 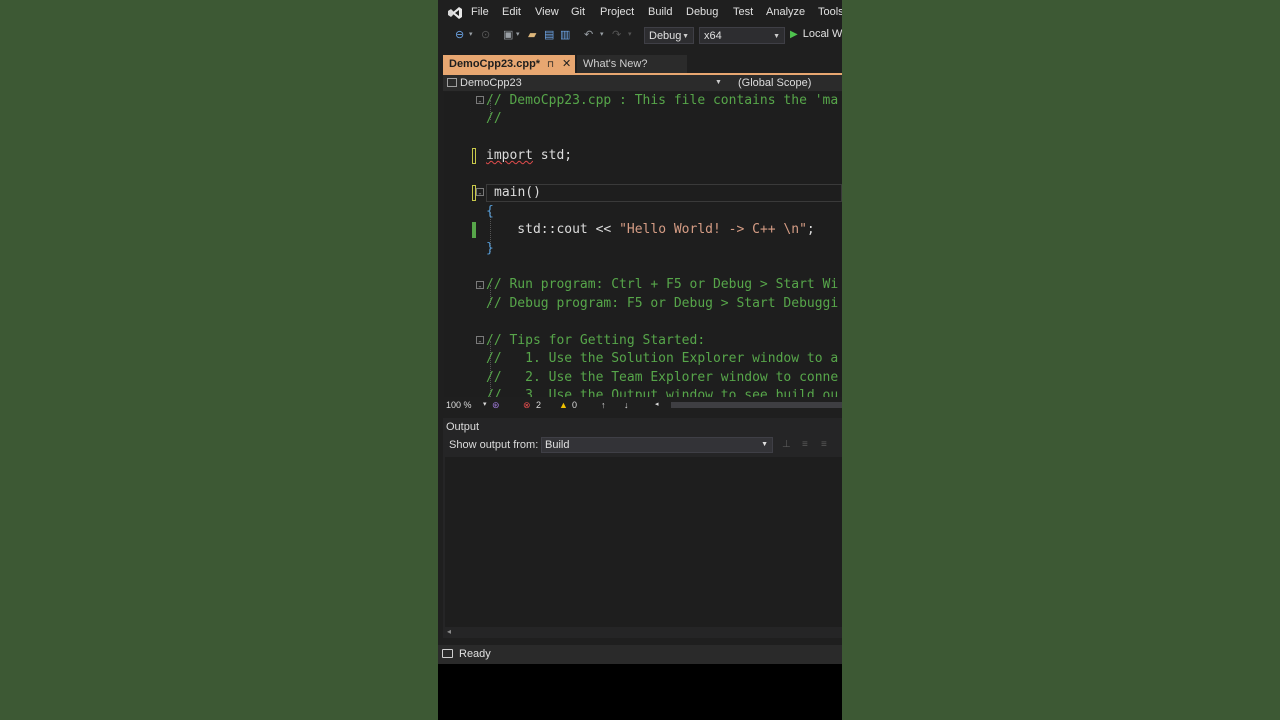 What do you see at coordinates (713, 229) in the screenshot?
I see `string-literal: "Hello World! -> C++ \n"` at bounding box center [713, 229].